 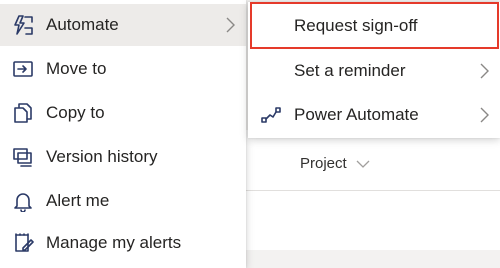 What do you see at coordinates (23, 201) in the screenshot?
I see `bell-icon` at bounding box center [23, 201].